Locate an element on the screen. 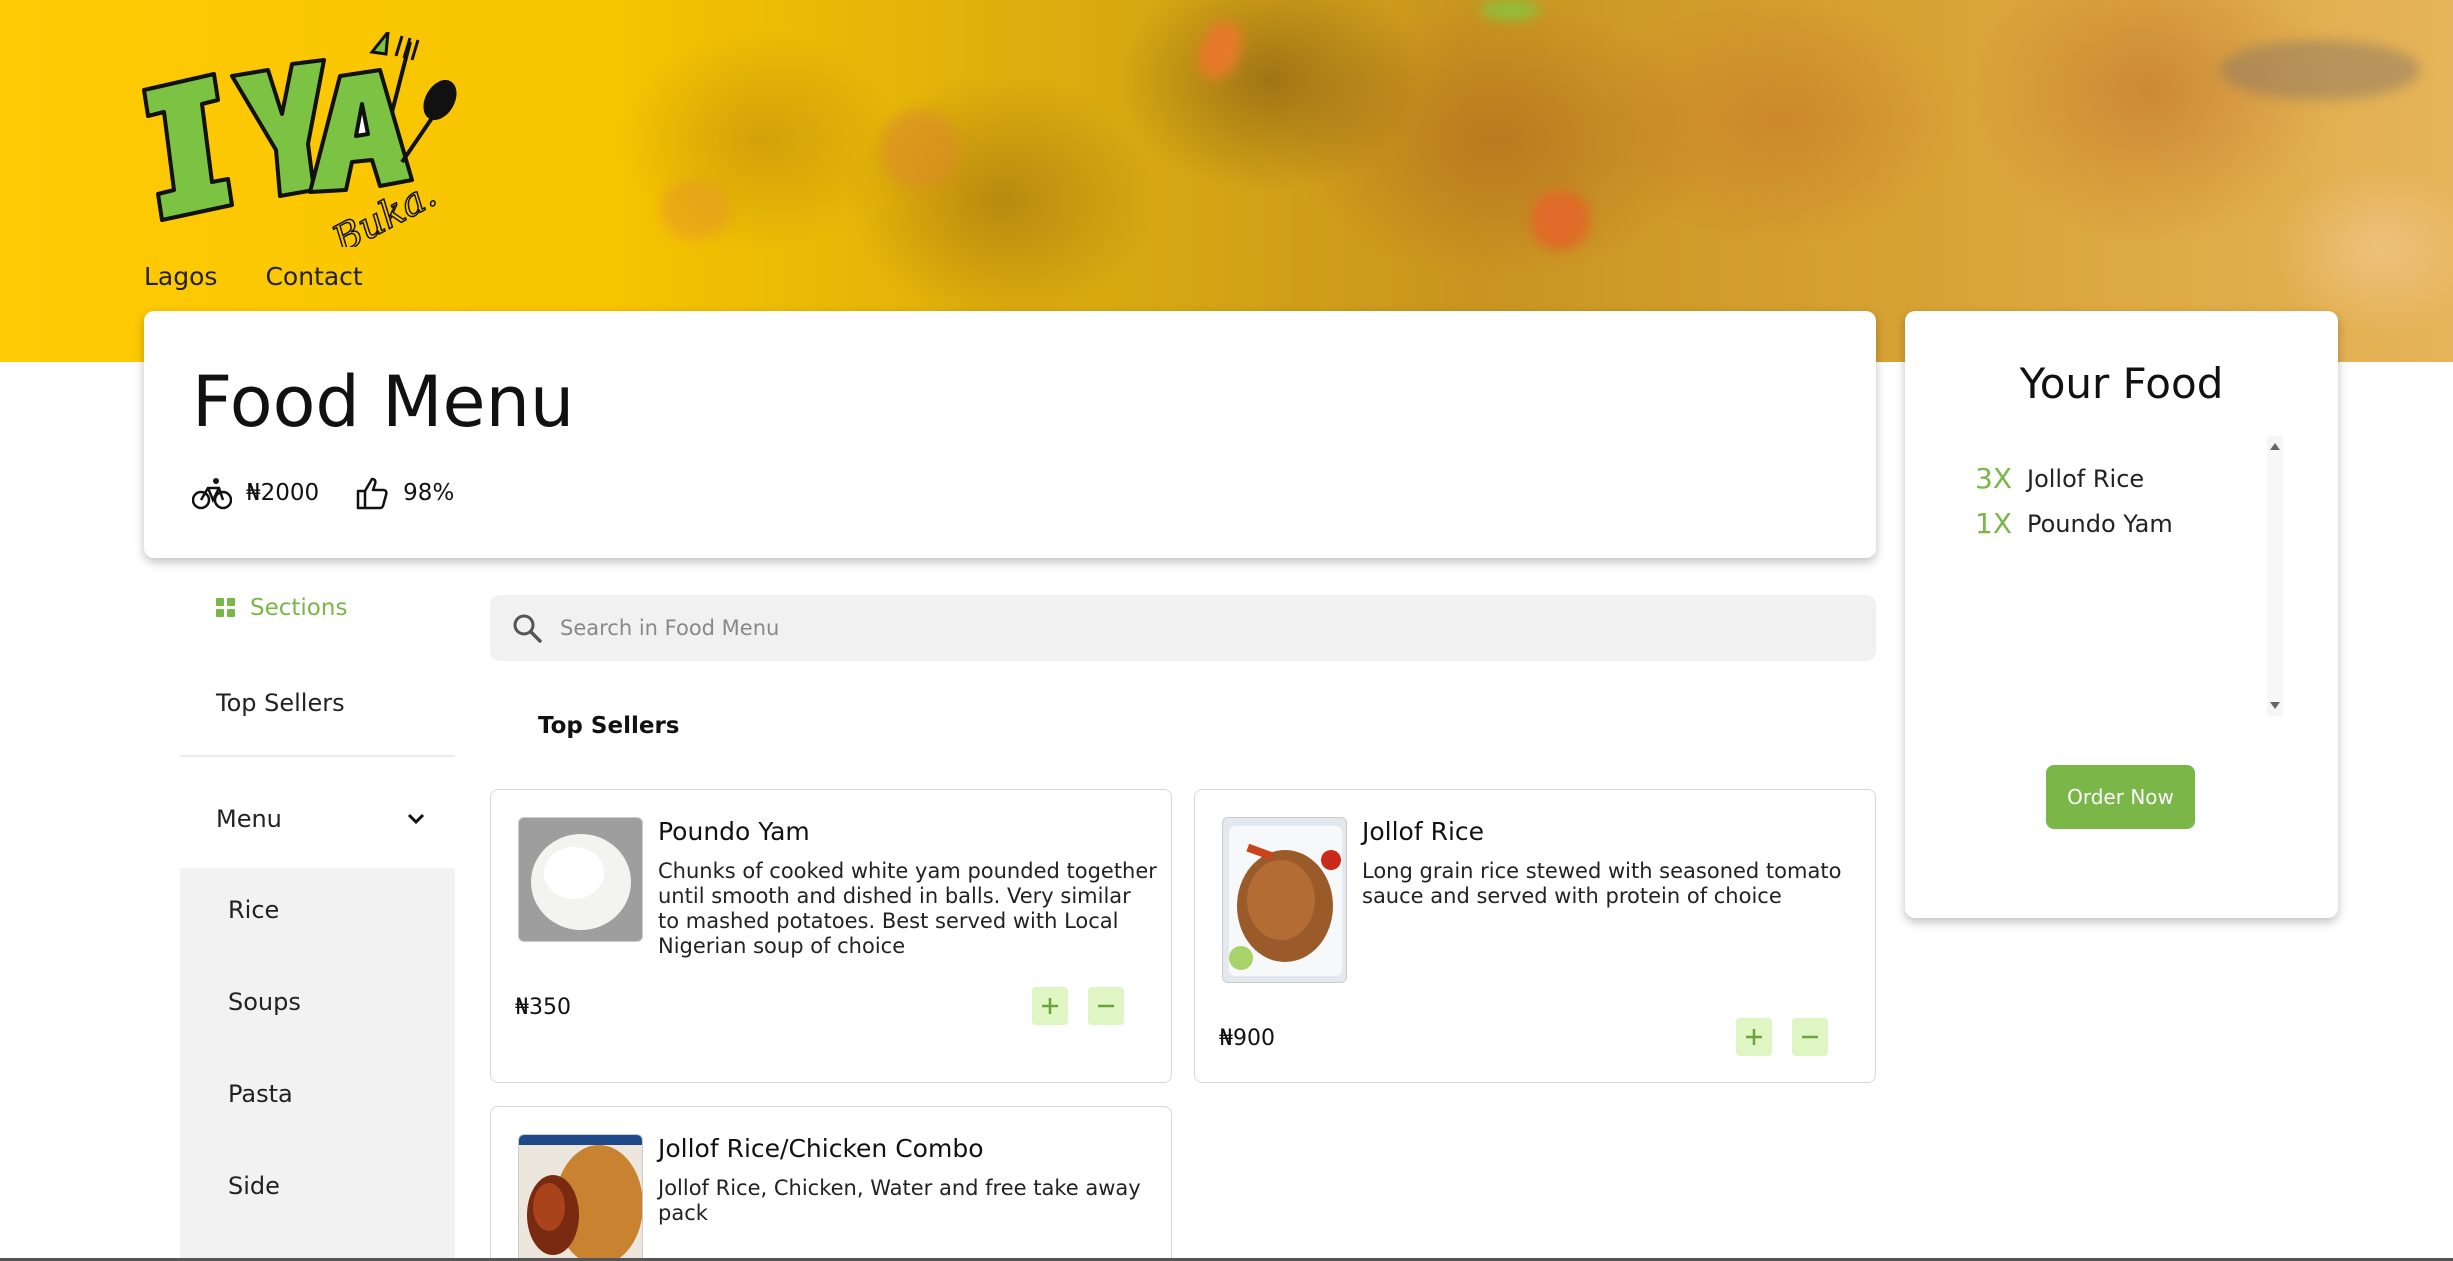 This screenshot has height=1261, width=2453. order-now-button: Order Now is located at coordinates (2120, 797).